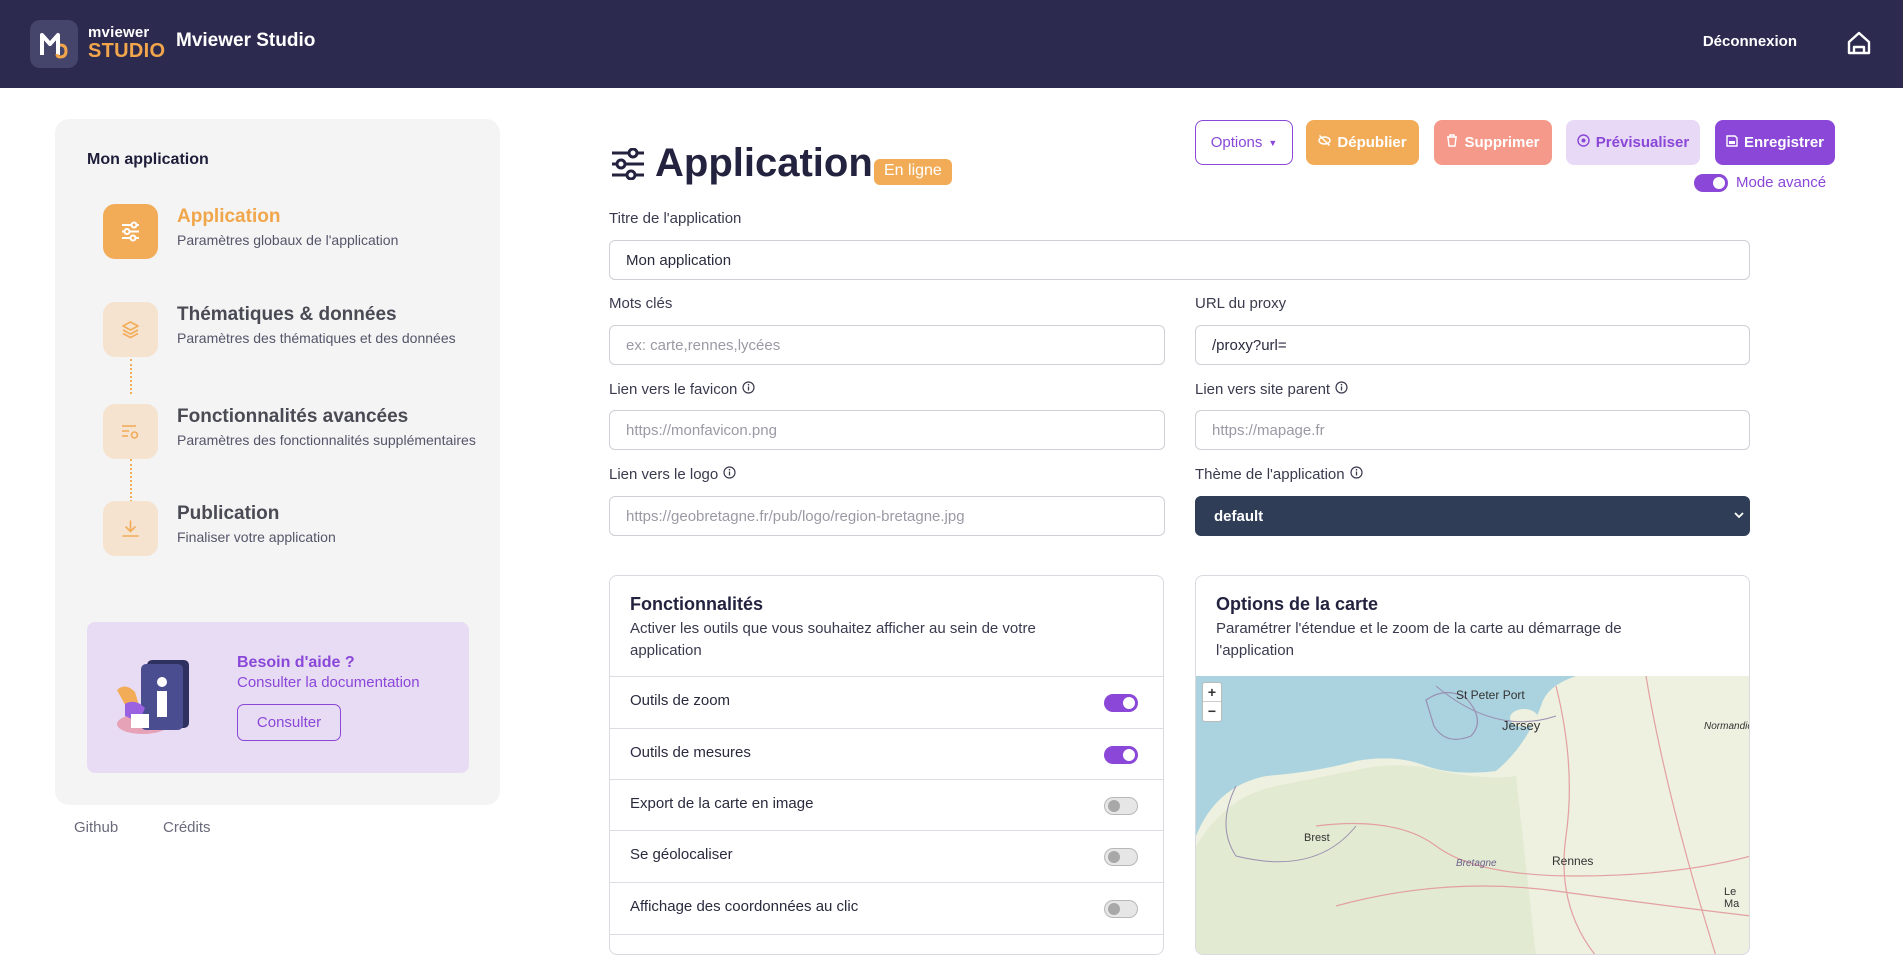 The image size is (1903, 955). What do you see at coordinates (1121, 703) in the screenshot?
I see `zoom-tools-toggle` at bounding box center [1121, 703].